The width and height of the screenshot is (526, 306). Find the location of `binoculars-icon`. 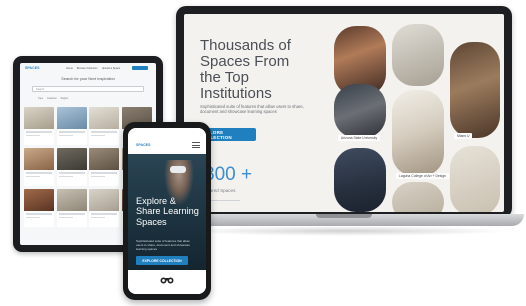

binoculars-icon is located at coordinates (167, 280).